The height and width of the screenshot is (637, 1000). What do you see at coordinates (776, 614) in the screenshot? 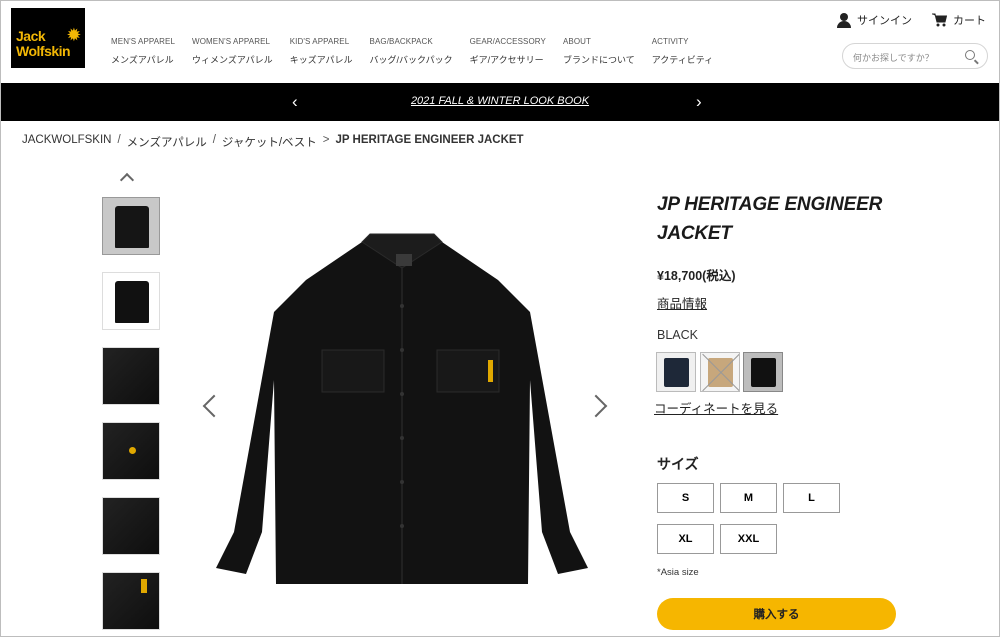
I see `buy-button: 購入する` at bounding box center [776, 614].